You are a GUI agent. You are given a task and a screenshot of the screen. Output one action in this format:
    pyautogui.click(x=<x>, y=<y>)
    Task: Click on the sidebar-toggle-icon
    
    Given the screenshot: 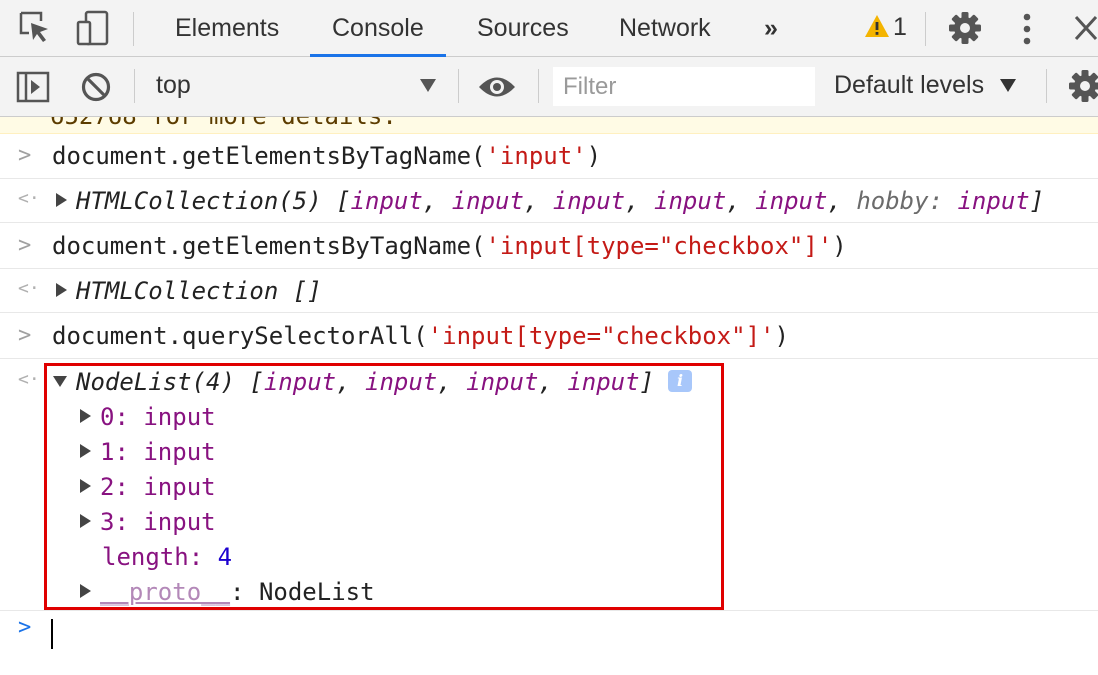 What is the action you would take?
    pyautogui.click(x=33, y=89)
    